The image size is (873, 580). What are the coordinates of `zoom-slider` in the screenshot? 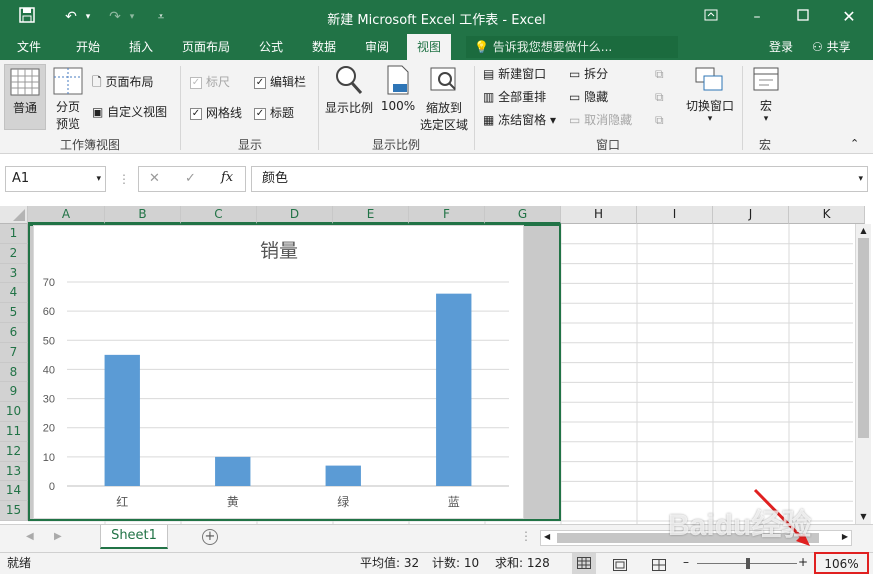 It's located at (747, 563).